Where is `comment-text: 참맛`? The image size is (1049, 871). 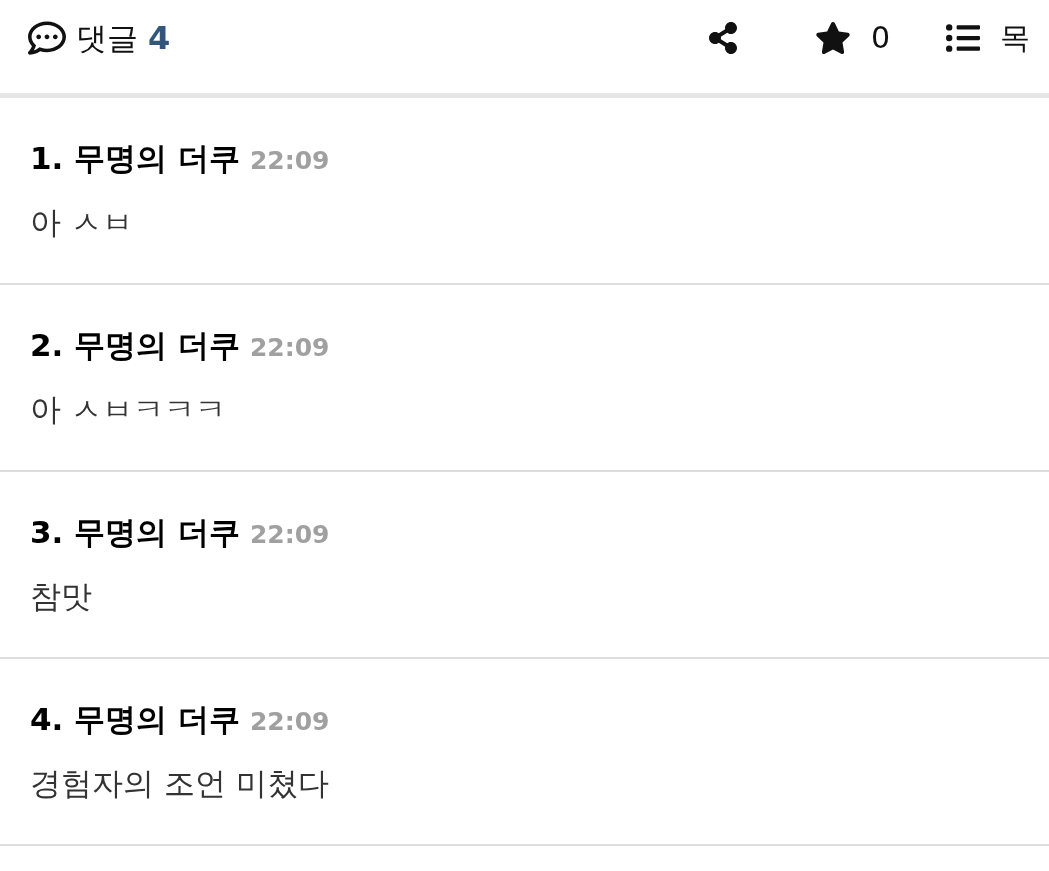
comment-text: 참맛 is located at coordinates (61, 596).